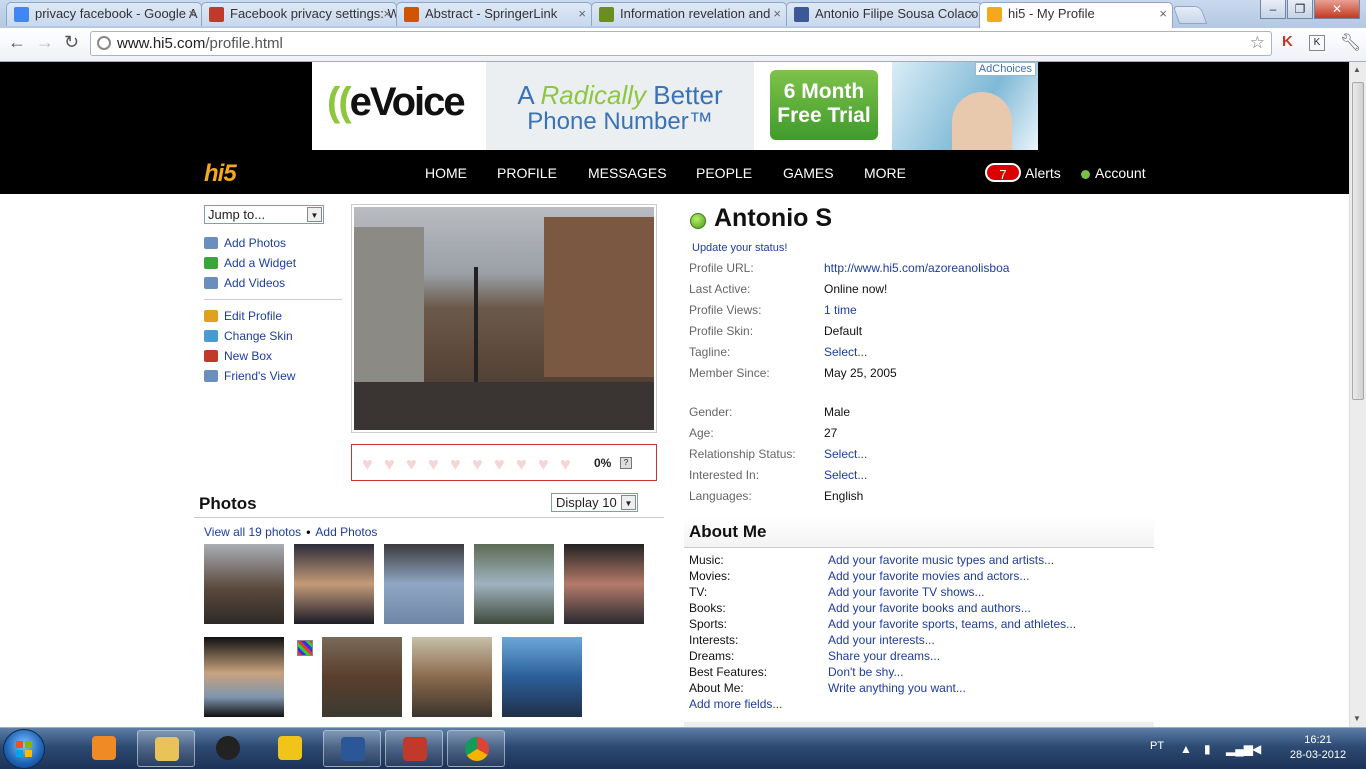 This screenshot has width=1366, height=769. What do you see at coordinates (824, 105) in the screenshot?
I see `ad-cta-button: 6 Month Free Trial` at bounding box center [824, 105].